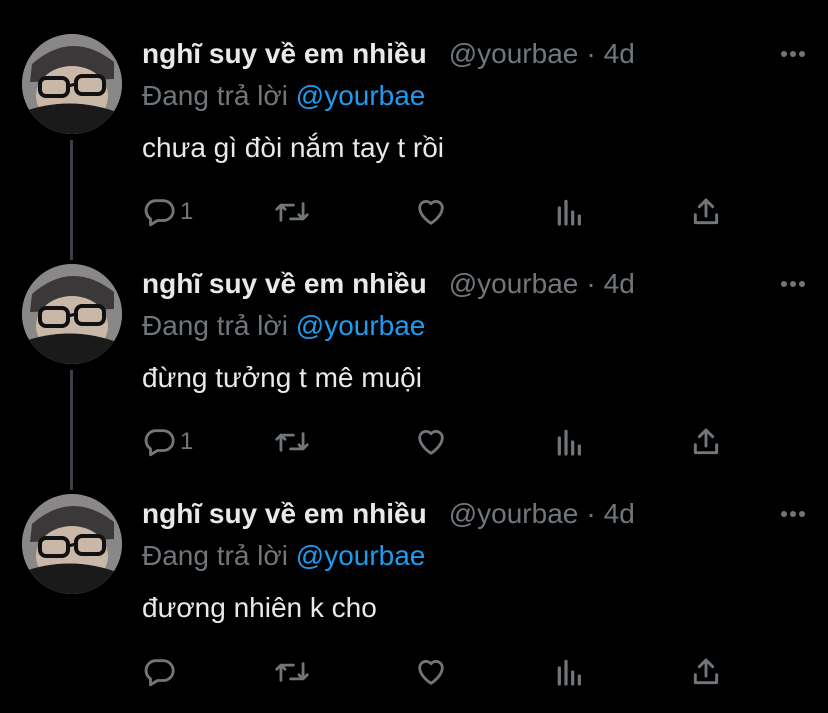  I want to click on action-bar, so click(442, 672).